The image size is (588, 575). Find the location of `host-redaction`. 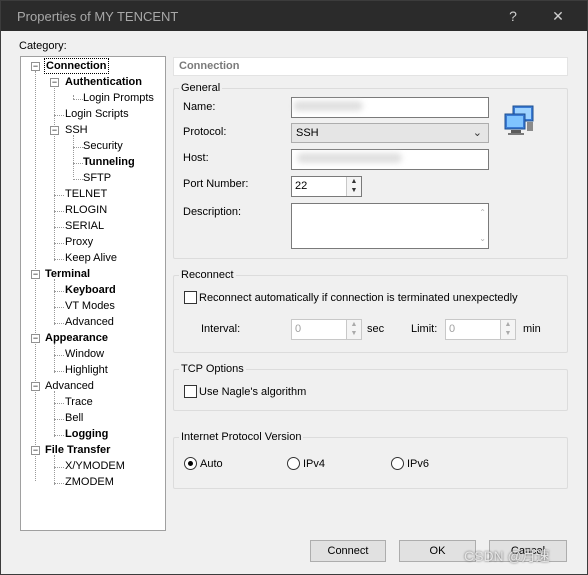

host-redaction is located at coordinates (349, 158).